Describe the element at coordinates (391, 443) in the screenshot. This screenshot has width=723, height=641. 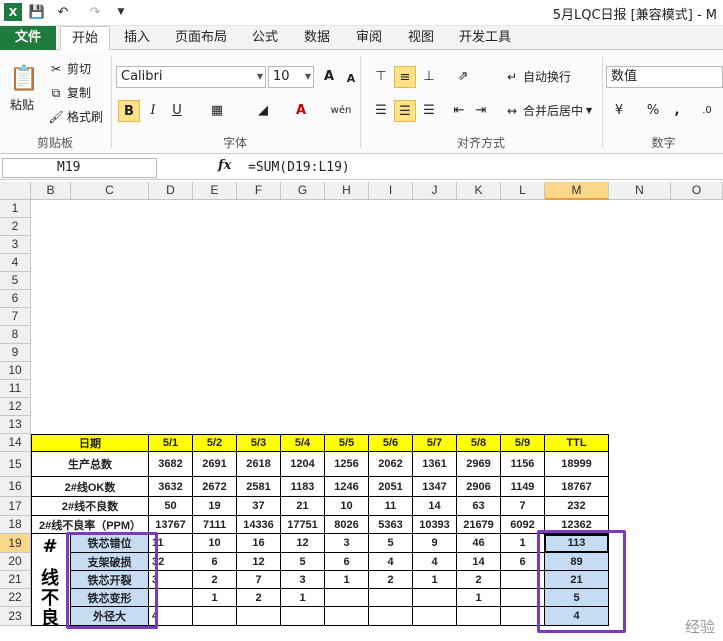
I see `table-header-cell: 5/6` at that location.